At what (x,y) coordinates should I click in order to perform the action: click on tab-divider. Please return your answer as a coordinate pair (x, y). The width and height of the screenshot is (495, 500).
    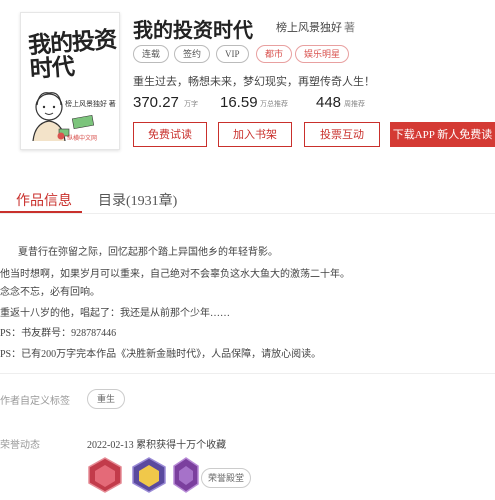
    Looking at the image, I should click on (247, 213).